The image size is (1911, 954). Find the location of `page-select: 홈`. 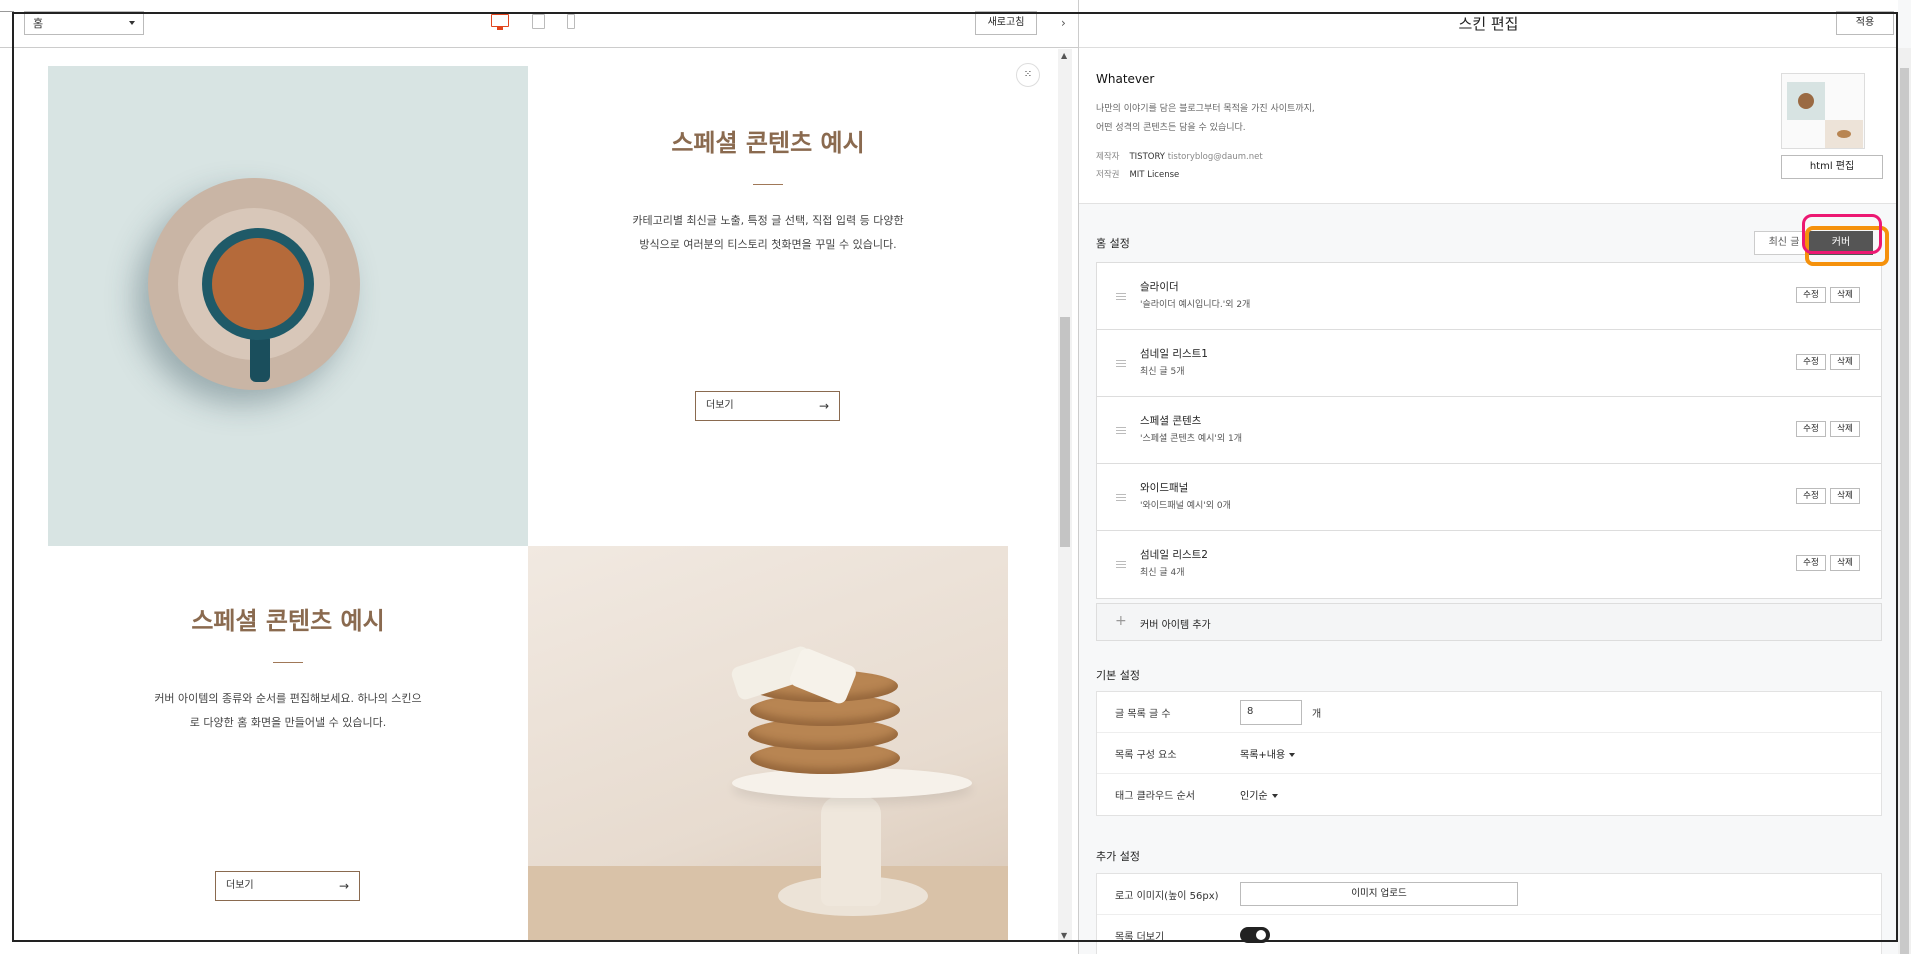

page-select: 홈 is located at coordinates (84, 23).